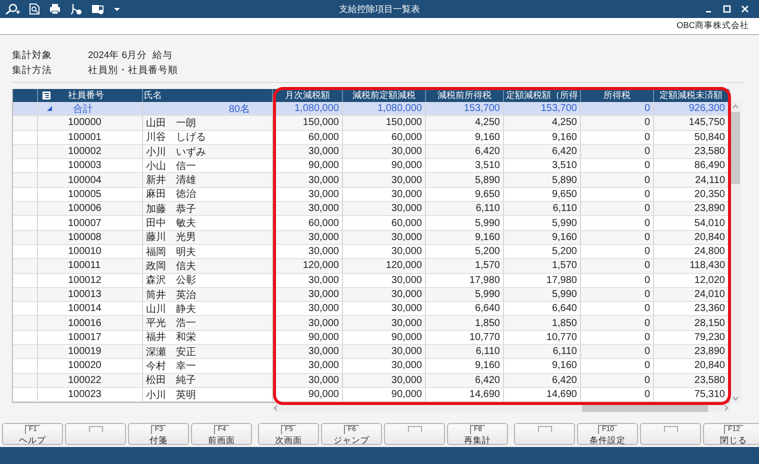  What do you see at coordinates (46, 95) in the screenshot?
I see `tree-toggle-icon` at bounding box center [46, 95].